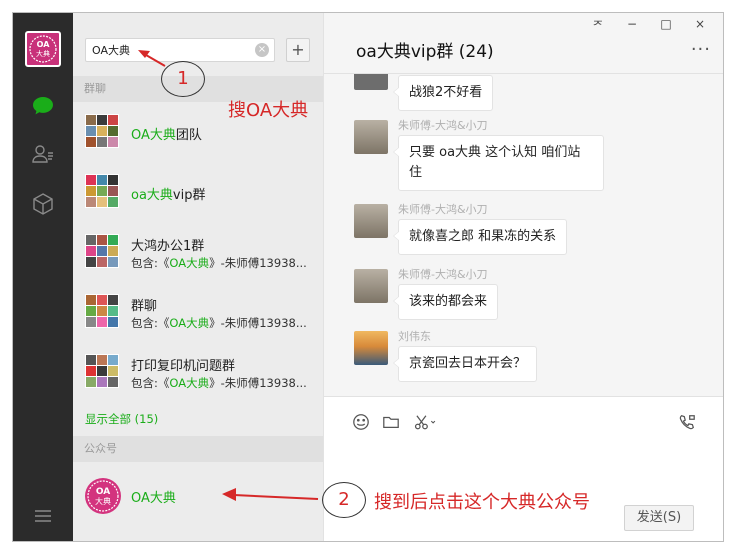  I want to click on show-all-link: 显示全部 (15), so click(121, 419).